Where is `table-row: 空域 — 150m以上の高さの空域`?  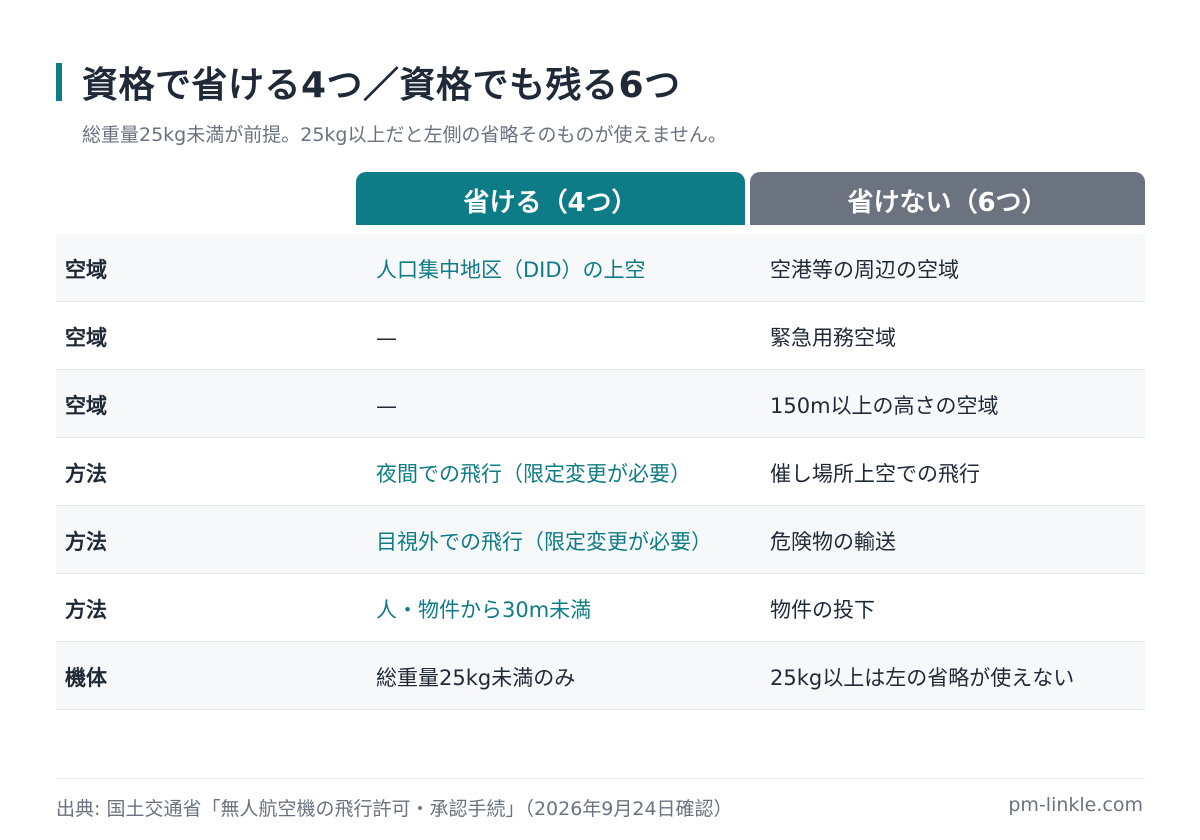 table-row: 空域 — 150m以上の高さの空域 is located at coordinates (600, 404).